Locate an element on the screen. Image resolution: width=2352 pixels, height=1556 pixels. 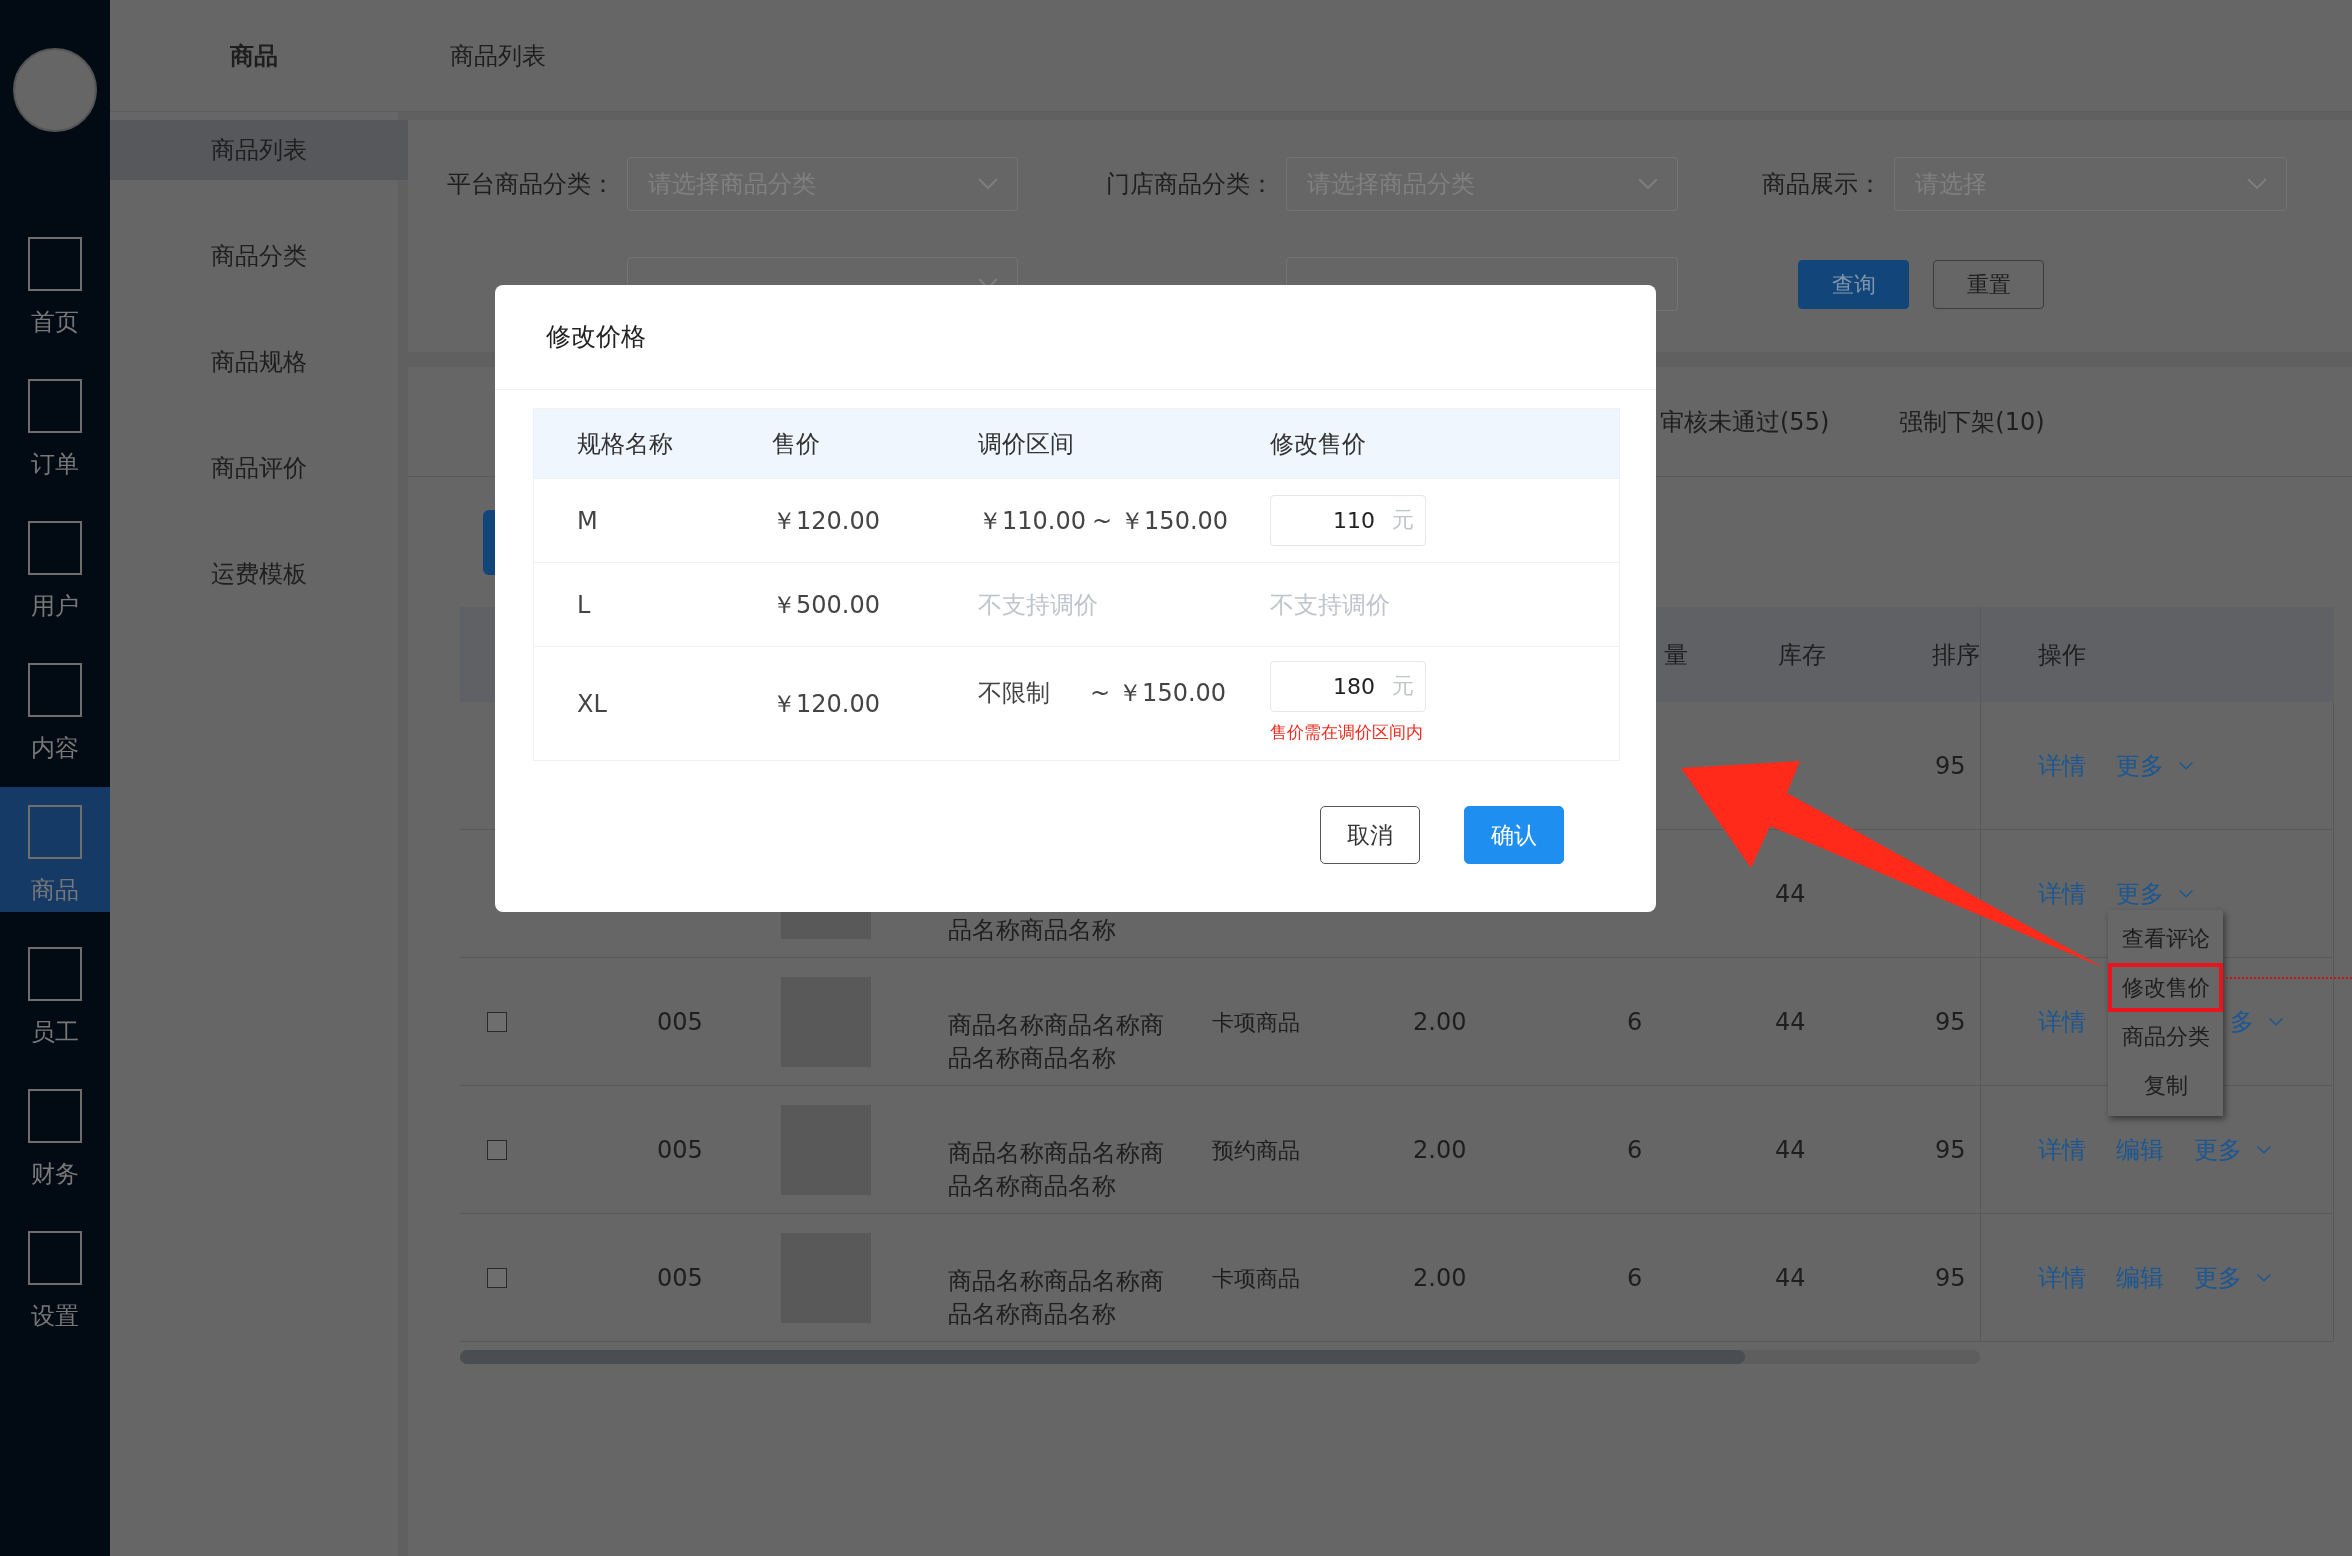
type-cell: 预约商品 is located at coordinates (1256, 1150).